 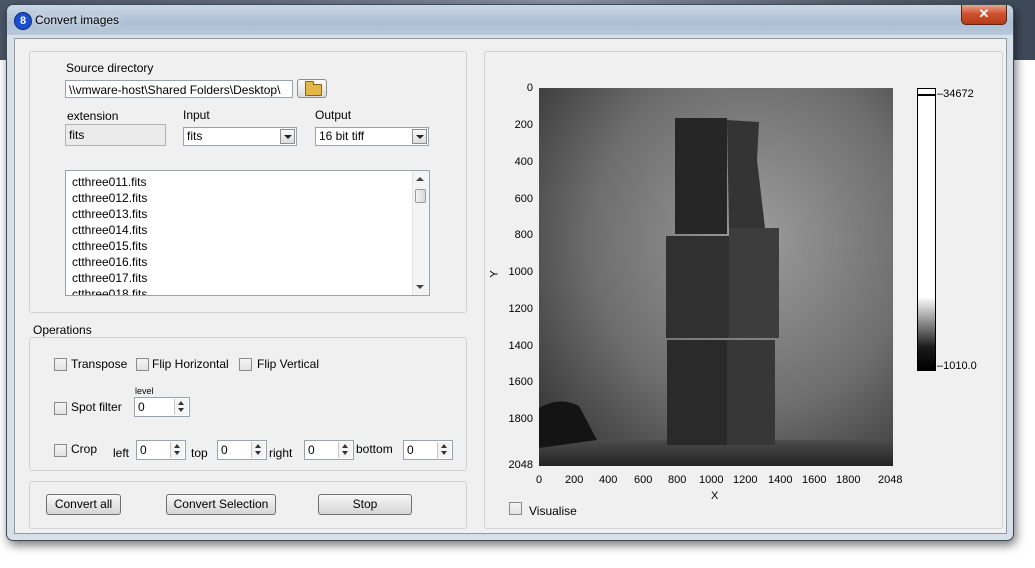 I want to click on x-tick: 1200, so click(x=745, y=480).